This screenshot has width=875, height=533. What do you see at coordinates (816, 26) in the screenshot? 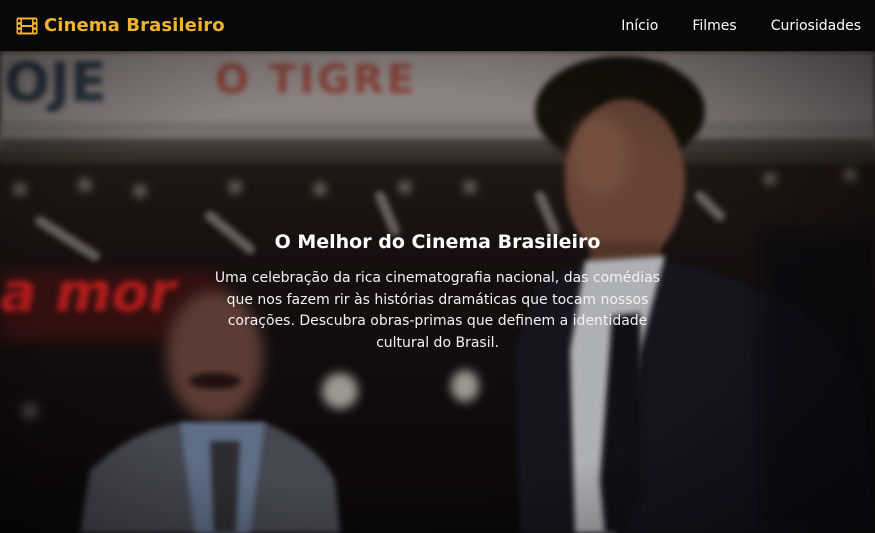
I see `nav-link-curiosidades: Curiosidades` at bounding box center [816, 26].